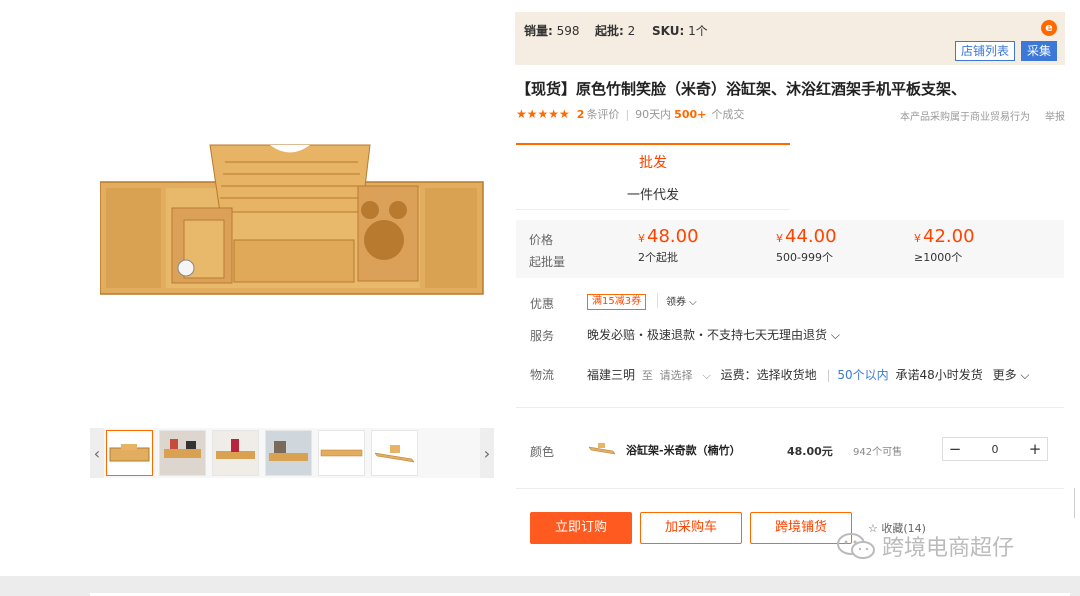 The image size is (1080, 596). Describe the element at coordinates (617, 302) in the screenshot. I see `coupon-badge: 满15减3券` at that location.